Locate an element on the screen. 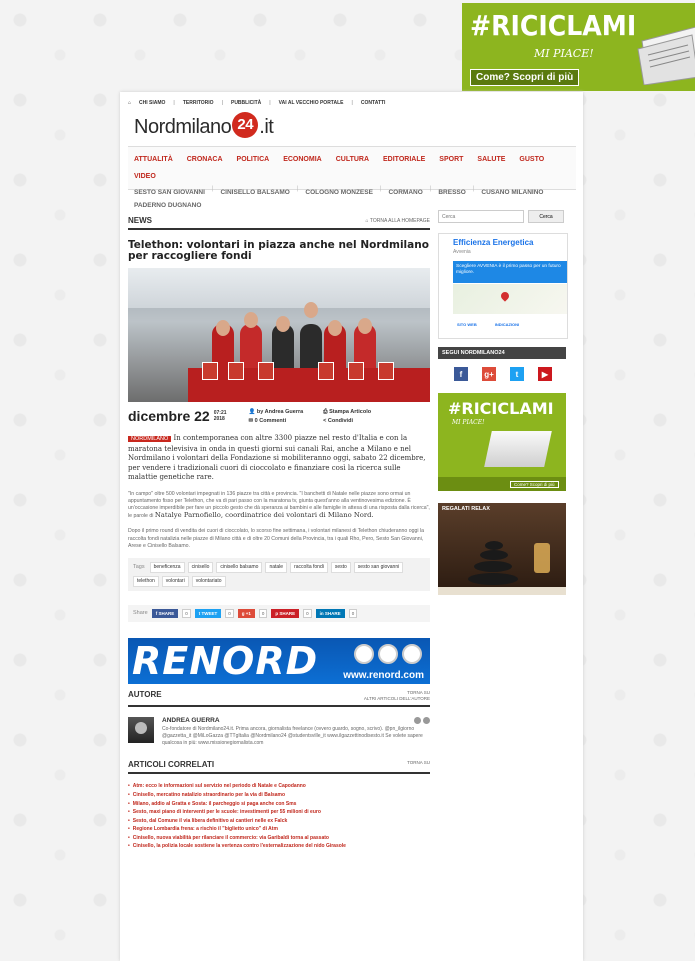 Image resolution: width=695 pixels, height=961 pixels. googleplus-button: g +1 is located at coordinates (246, 613).